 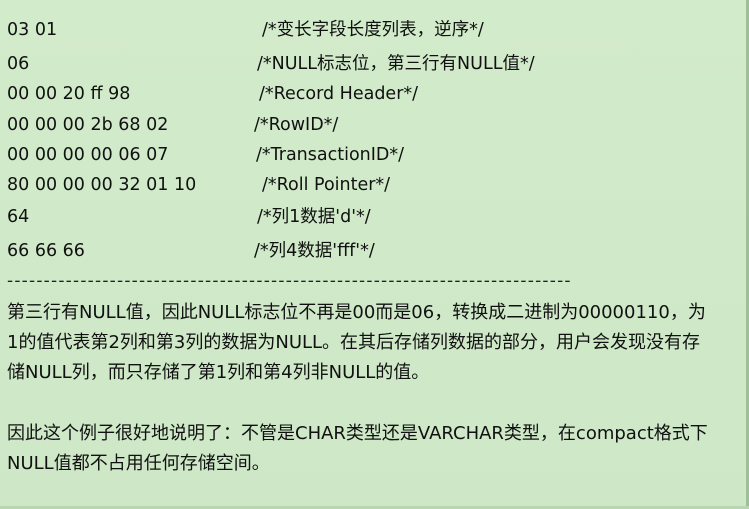 I want to click on hex-bytes: 00 00 00 2b 68 02, so click(x=88, y=125).